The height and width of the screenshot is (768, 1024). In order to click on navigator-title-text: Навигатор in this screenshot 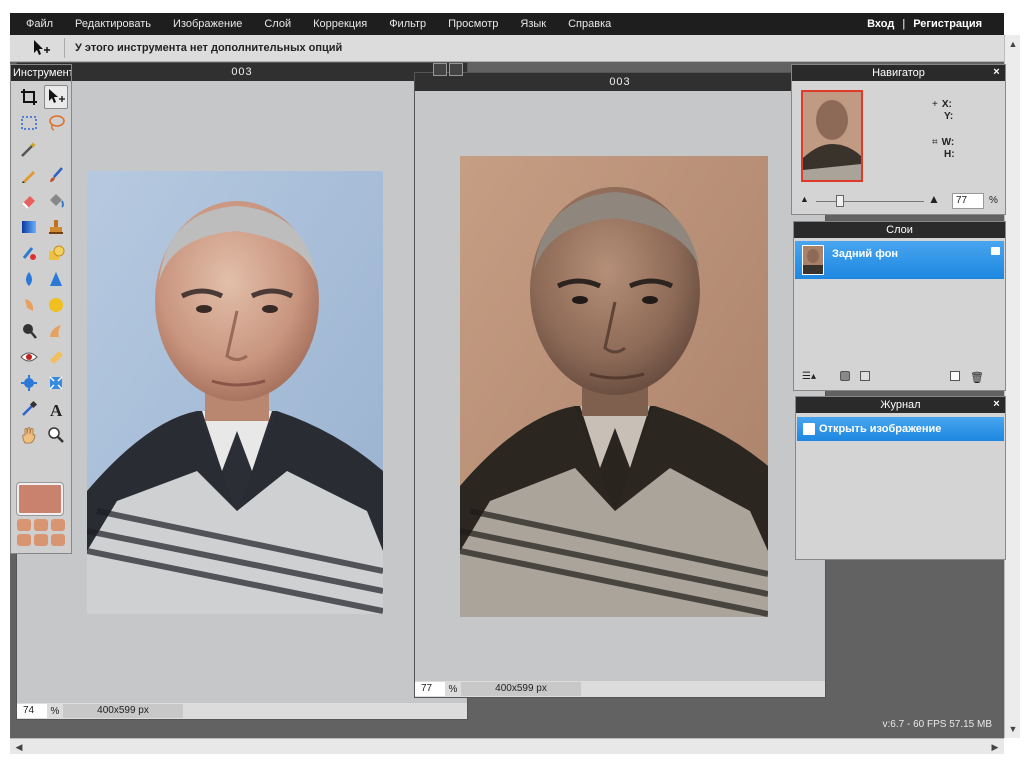, I will do `click(898, 73)`.